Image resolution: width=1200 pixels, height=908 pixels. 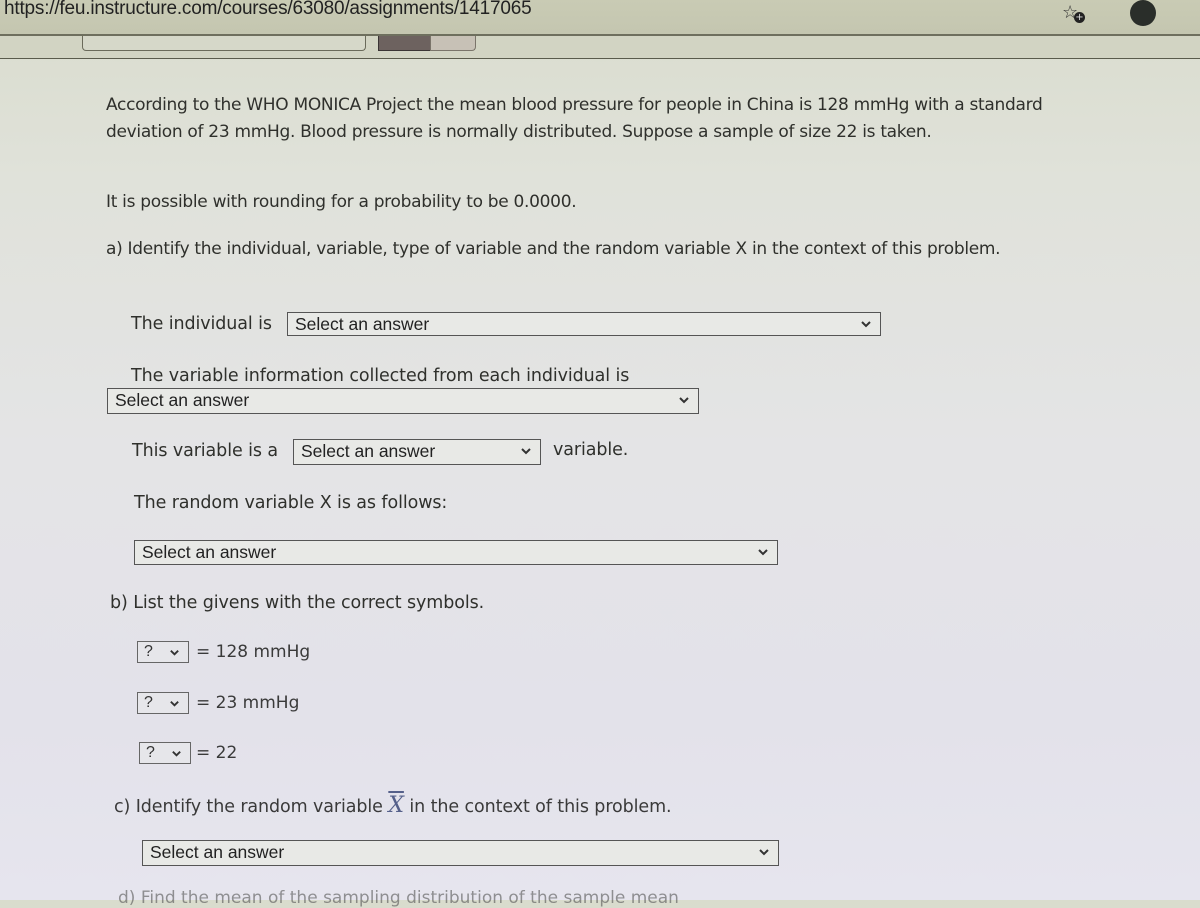 What do you see at coordinates (362, 324) in the screenshot?
I see `individual-select-value: Select an answer` at bounding box center [362, 324].